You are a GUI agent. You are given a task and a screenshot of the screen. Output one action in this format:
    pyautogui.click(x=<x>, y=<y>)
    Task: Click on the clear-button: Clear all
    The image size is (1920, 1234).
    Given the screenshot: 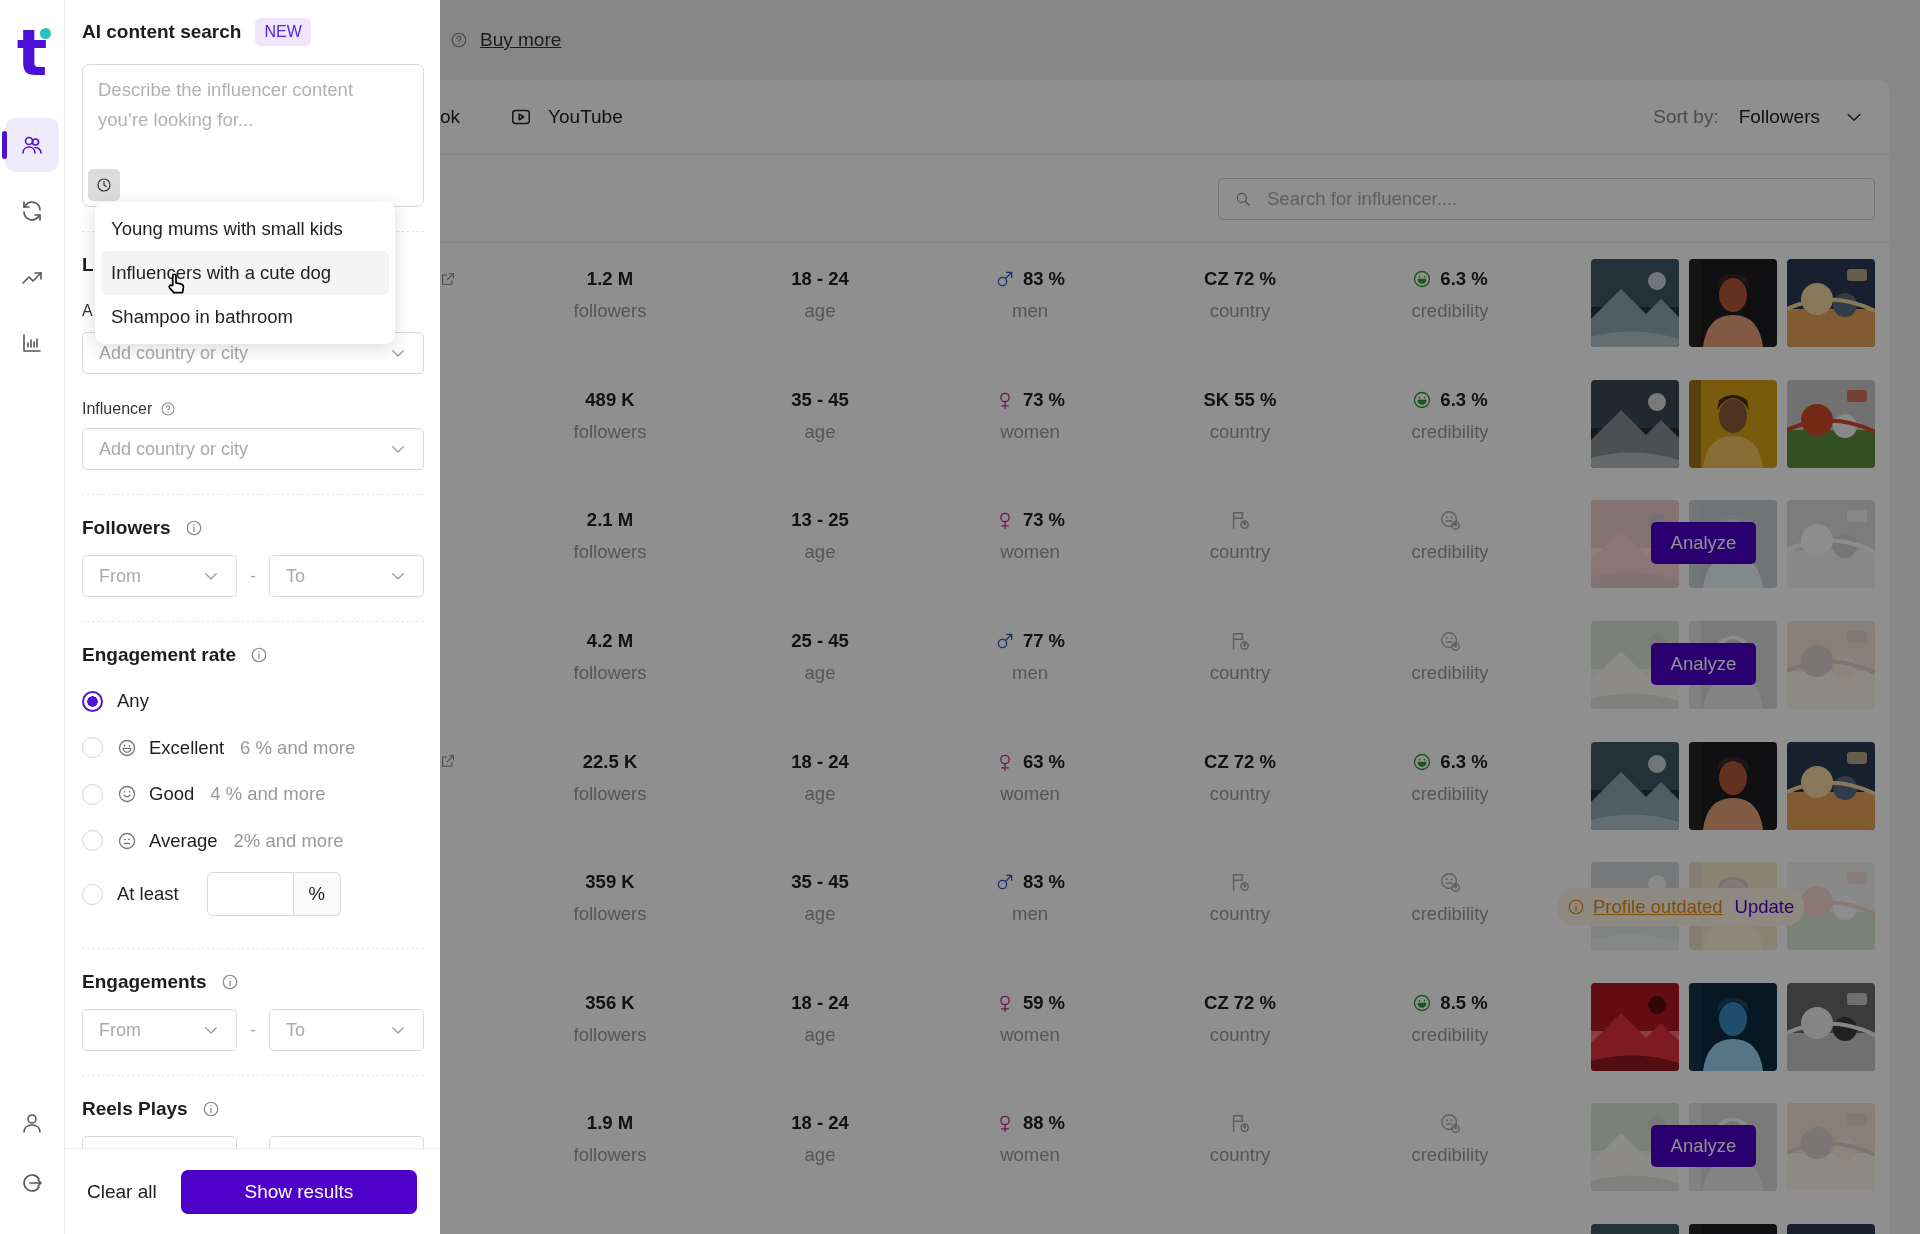 What is the action you would take?
    pyautogui.click(x=122, y=1191)
    